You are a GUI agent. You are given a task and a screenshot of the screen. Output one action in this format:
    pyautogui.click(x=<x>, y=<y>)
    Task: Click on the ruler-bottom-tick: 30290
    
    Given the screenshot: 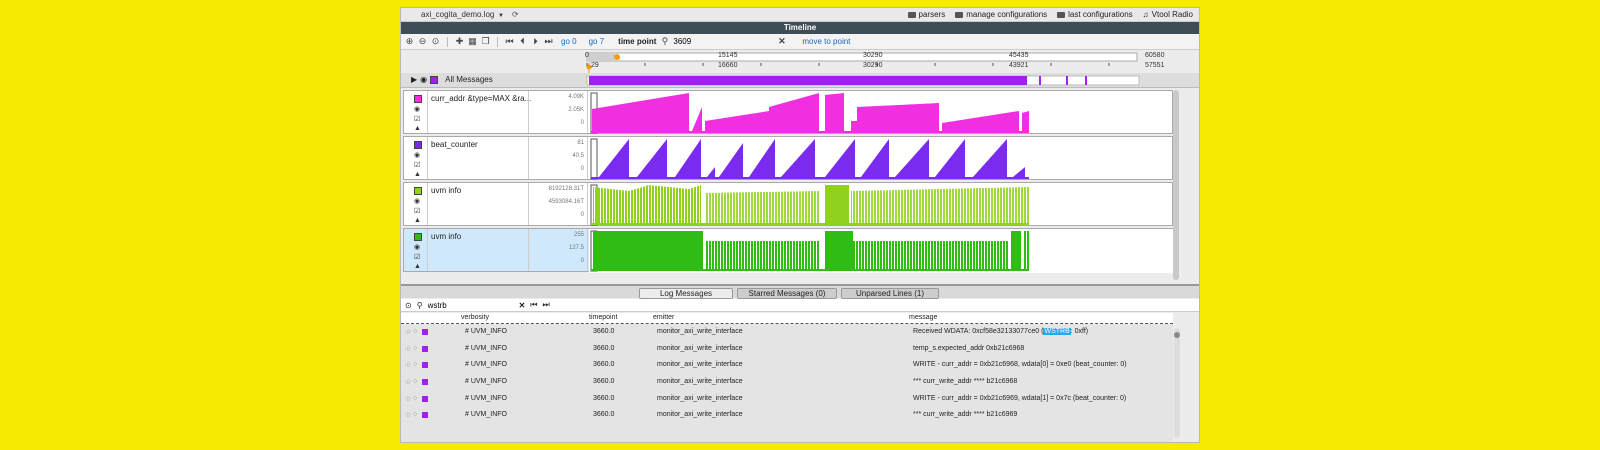 What is the action you would take?
    pyautogui.click(x=873, y=65)
    